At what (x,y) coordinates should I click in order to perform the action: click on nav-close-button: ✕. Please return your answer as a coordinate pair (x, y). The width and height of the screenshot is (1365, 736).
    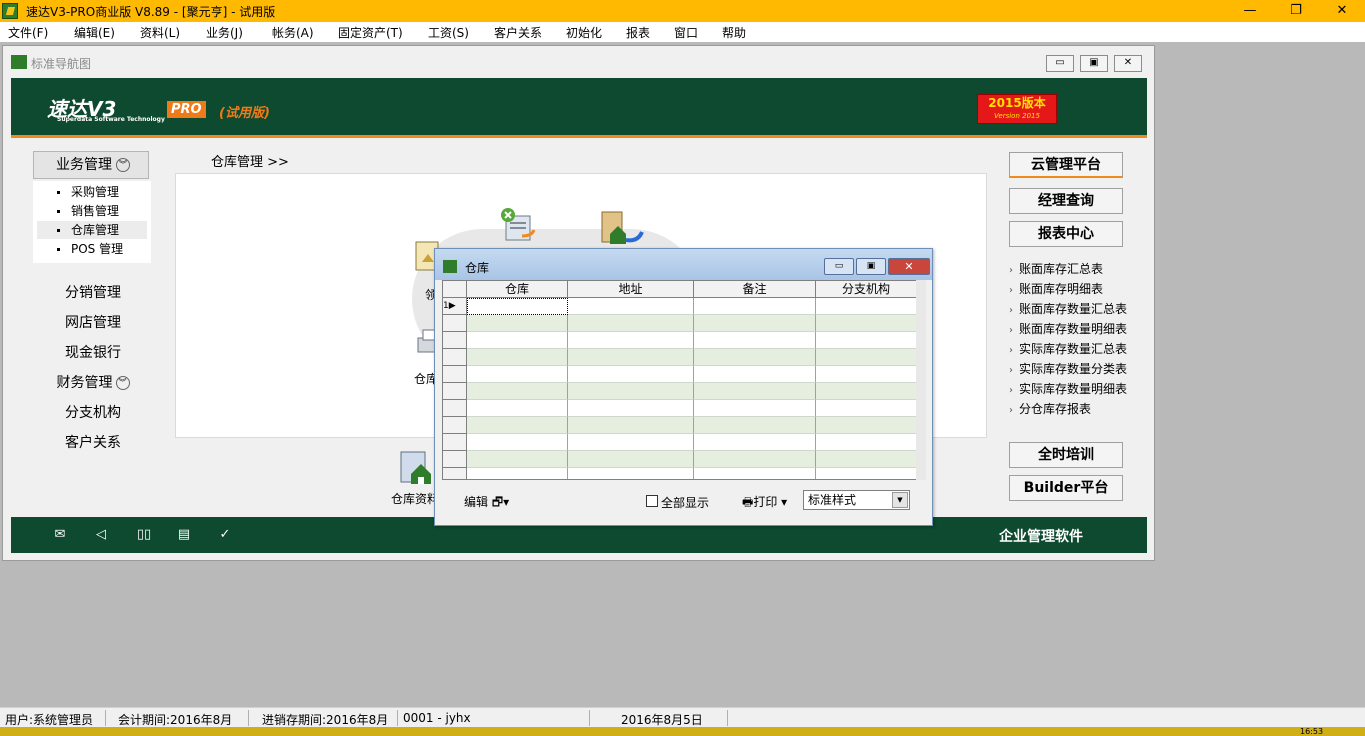
    Looking at the image, I should click on (1128, 63).